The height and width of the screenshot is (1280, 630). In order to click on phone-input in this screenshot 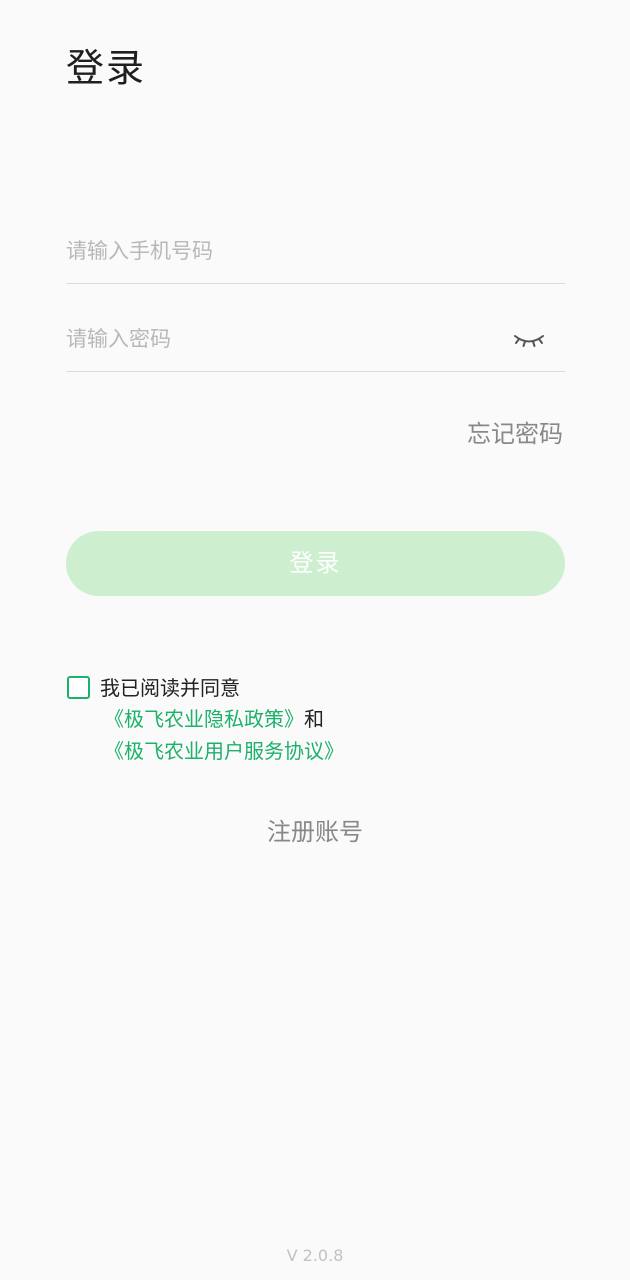, I will do `click(276, 251)`.